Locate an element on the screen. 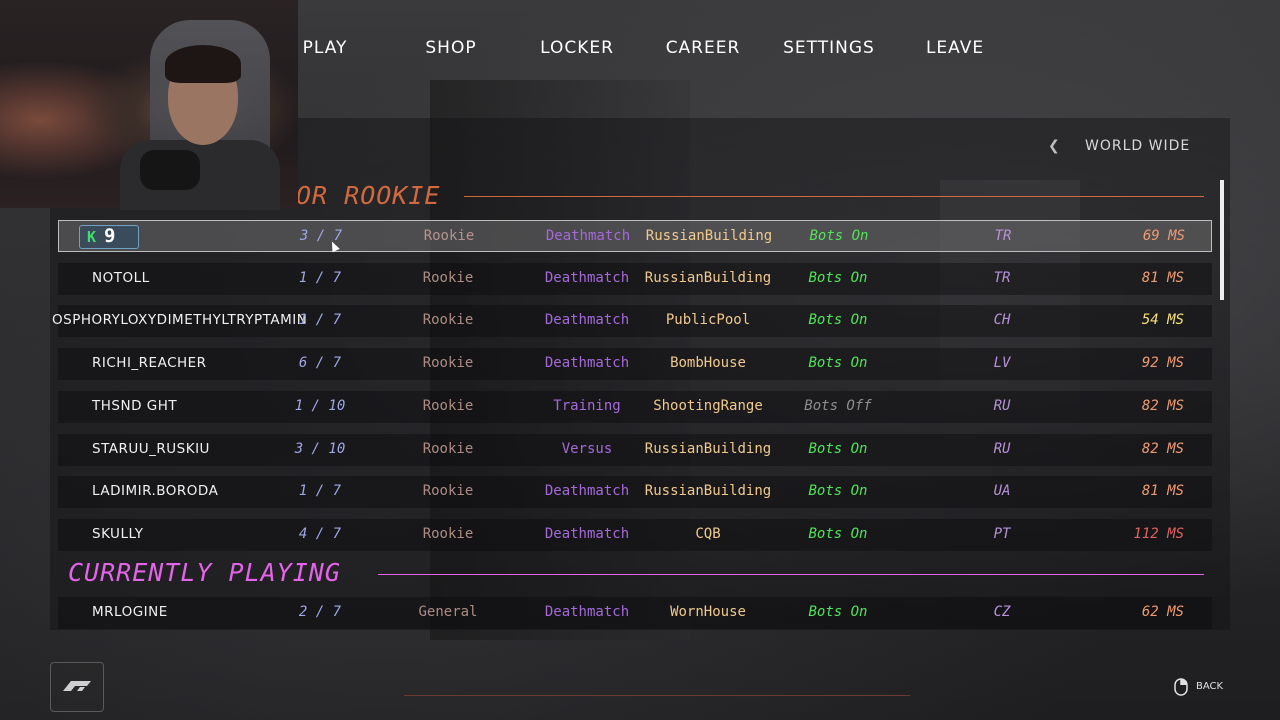  map-name: BombHouse is located at coordinates (708, 363).